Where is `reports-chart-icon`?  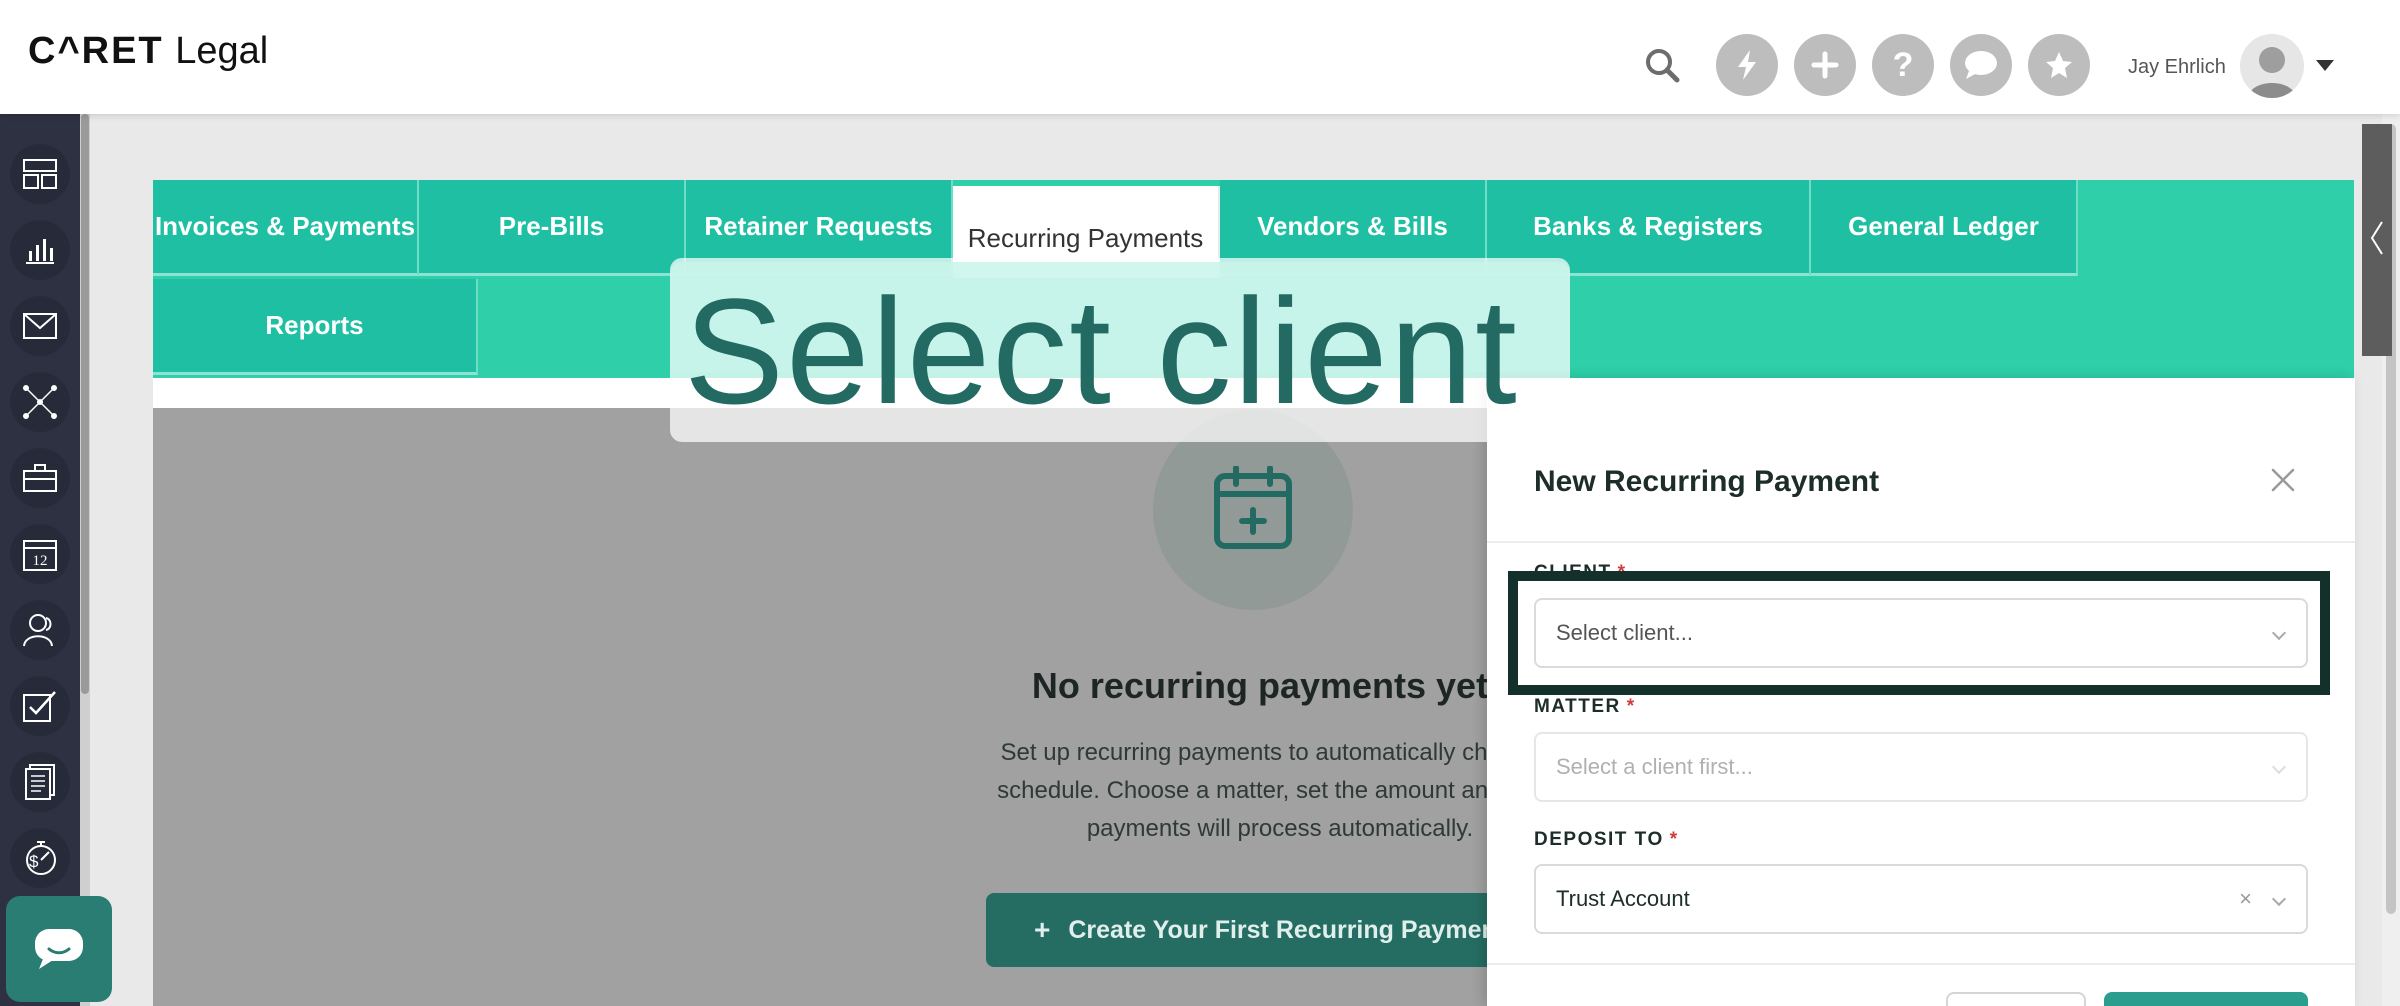
reports-chart-icon is located at coordinates (40, 250).